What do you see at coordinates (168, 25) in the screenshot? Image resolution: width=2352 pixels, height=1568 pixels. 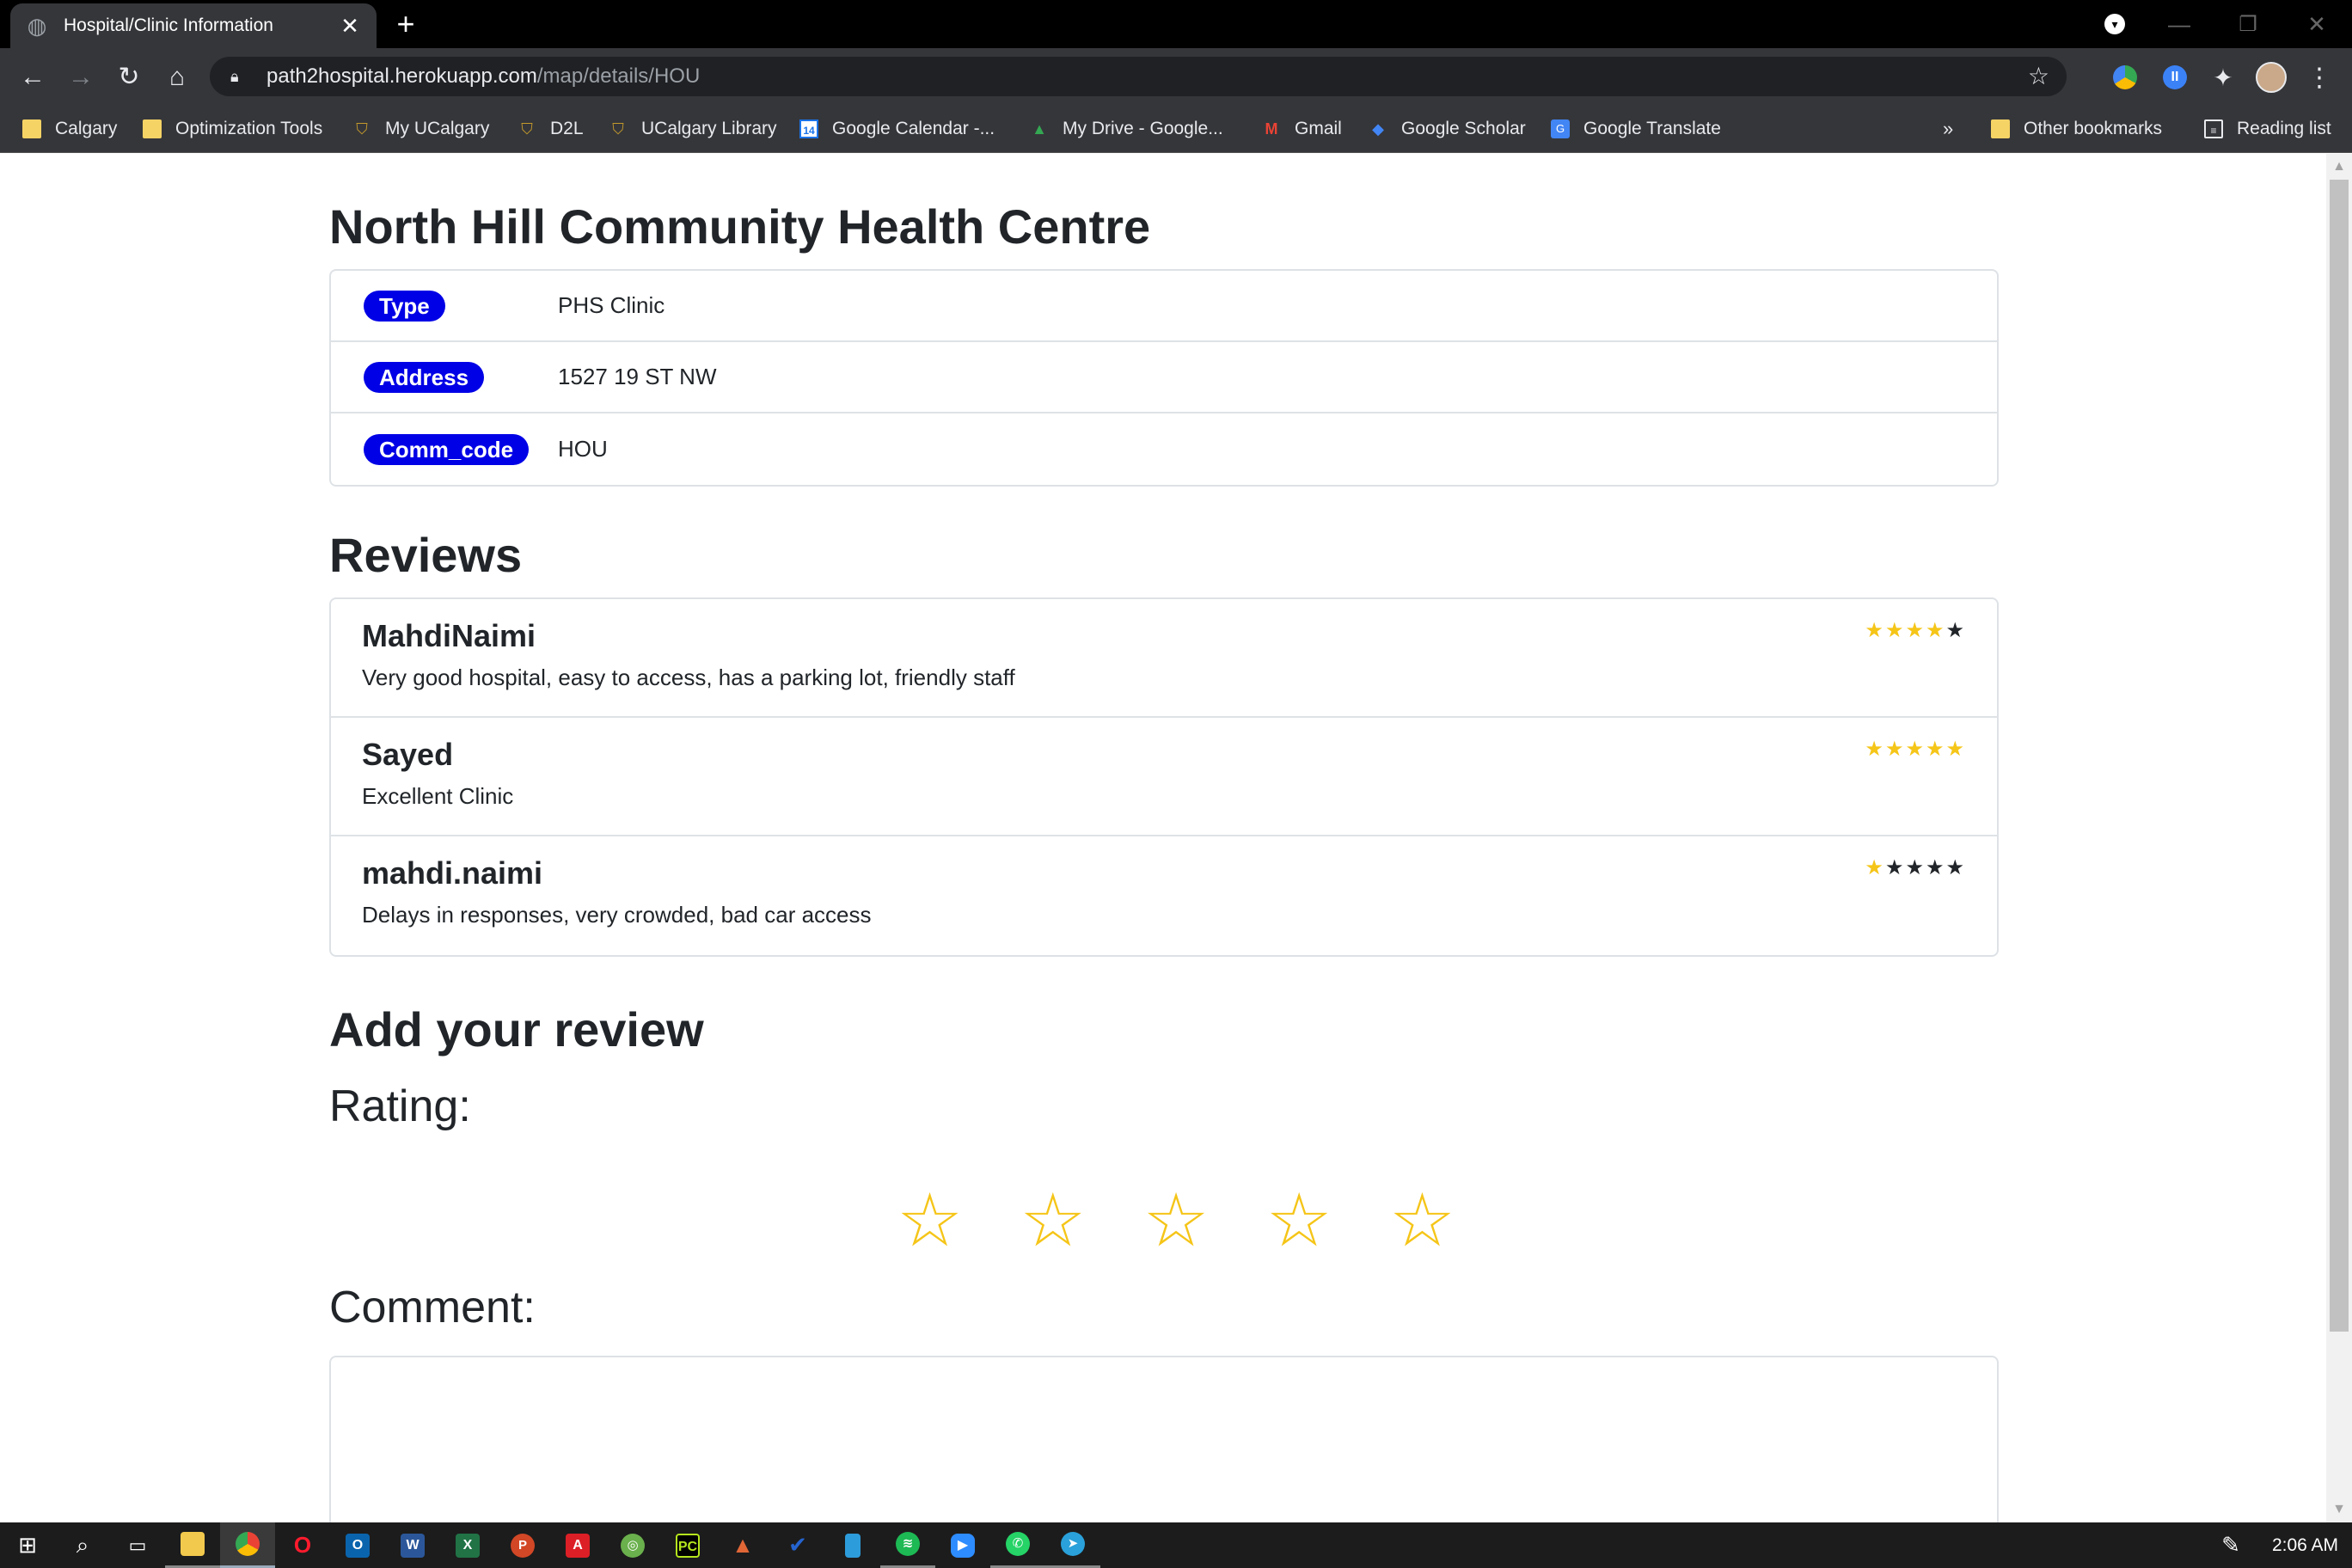 I see `tab-title: Hospital/Clinic Information` at bounding box center [168, 25].